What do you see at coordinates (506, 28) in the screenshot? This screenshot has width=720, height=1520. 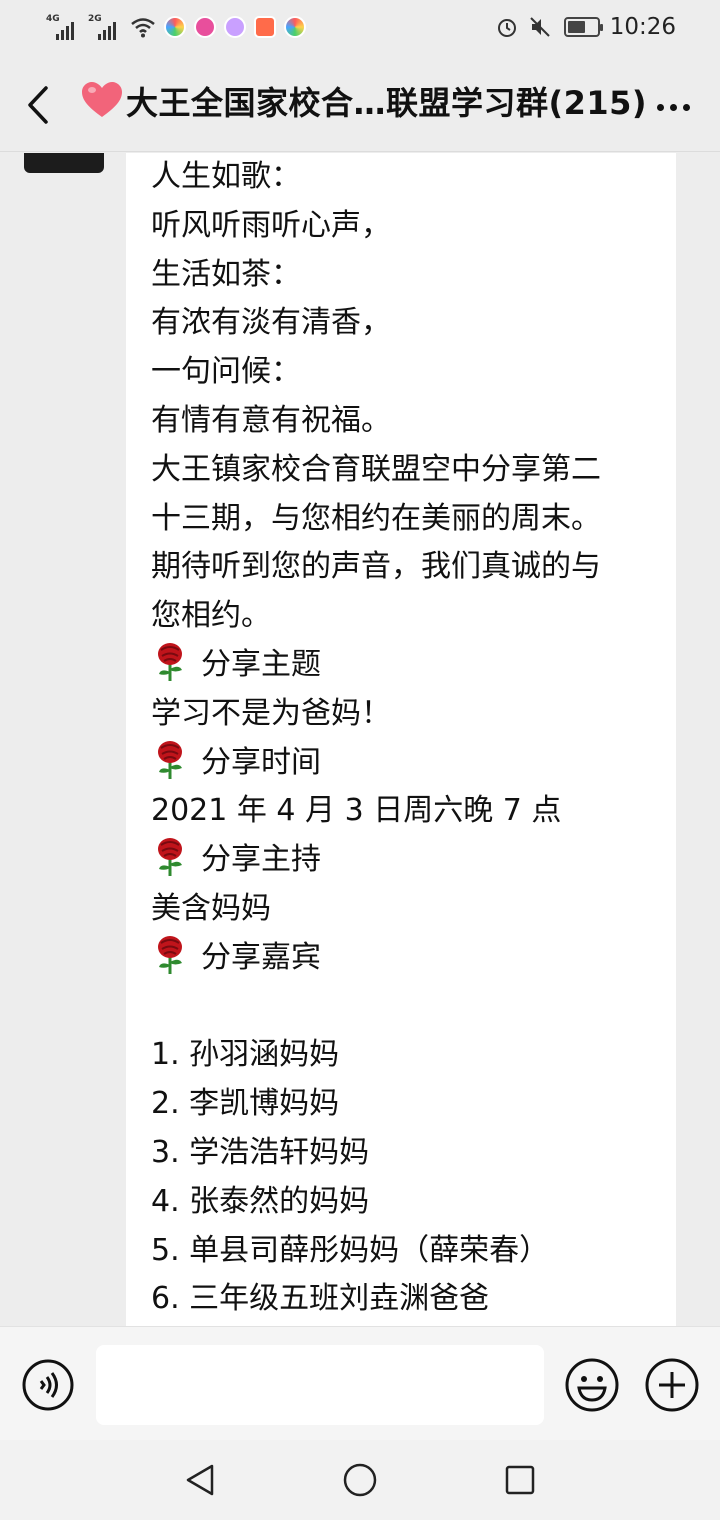 I see `alarm-icon` at bounding box center [506, 28].